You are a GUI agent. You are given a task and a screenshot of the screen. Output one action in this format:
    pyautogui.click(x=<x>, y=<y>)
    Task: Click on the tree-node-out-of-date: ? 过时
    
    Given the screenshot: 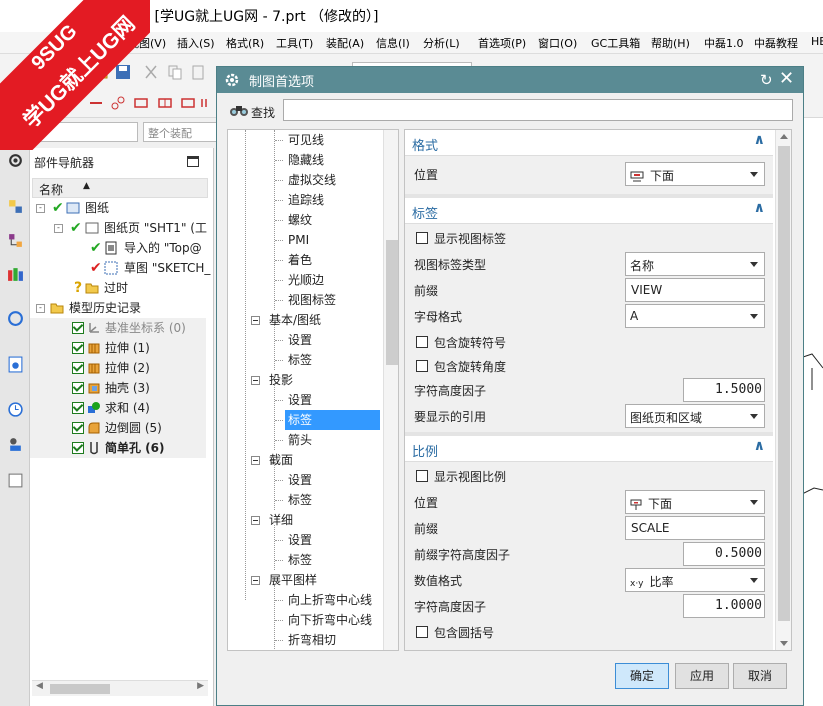 What is the action you would take?
    pyautogui.click(x=118, y=288)
    